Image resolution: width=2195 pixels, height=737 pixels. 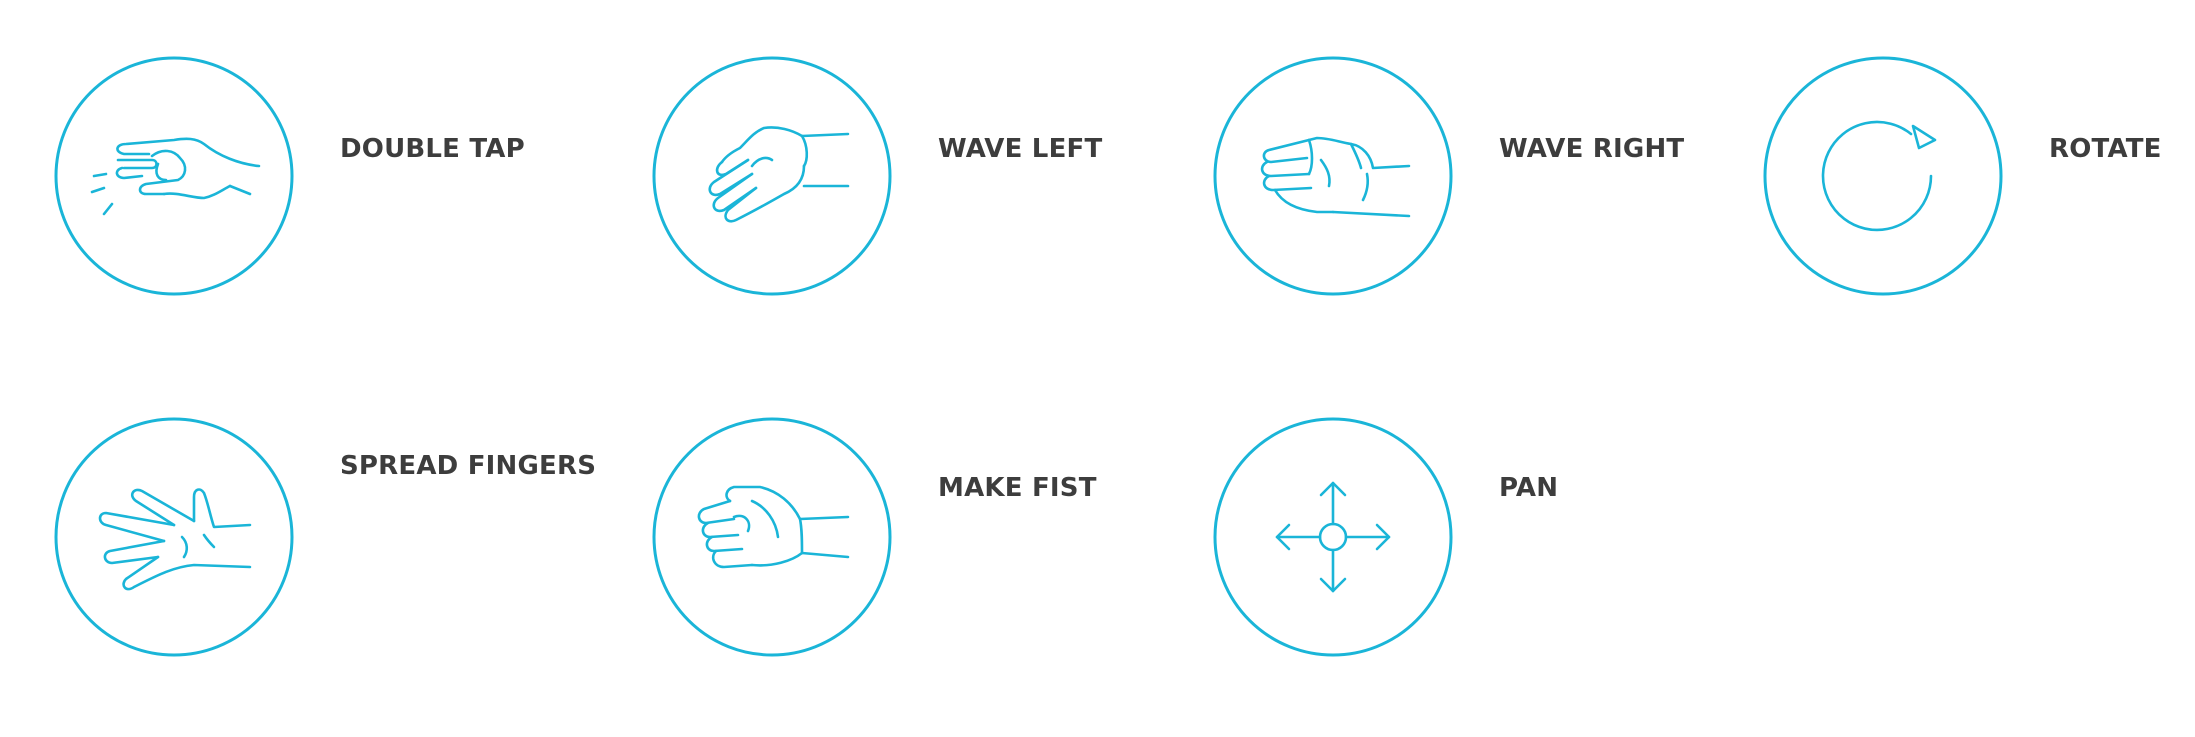 What do you see at coordinates (1333, 176) in the screenshot?
I see `wave-right-hand-icon` at bounding box center [1333, 176].